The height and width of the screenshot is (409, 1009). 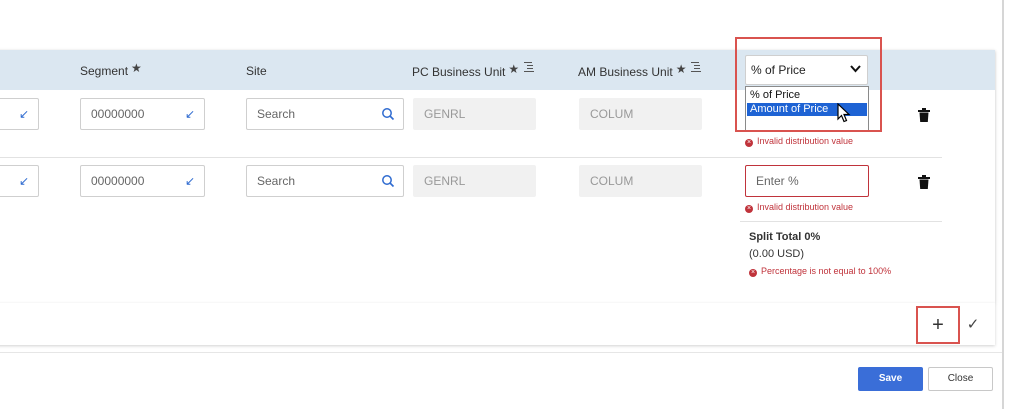 What do you see at coordinates (497, 324) in the screenshot?
I see `card-footer` at bounding box center [497, 324].